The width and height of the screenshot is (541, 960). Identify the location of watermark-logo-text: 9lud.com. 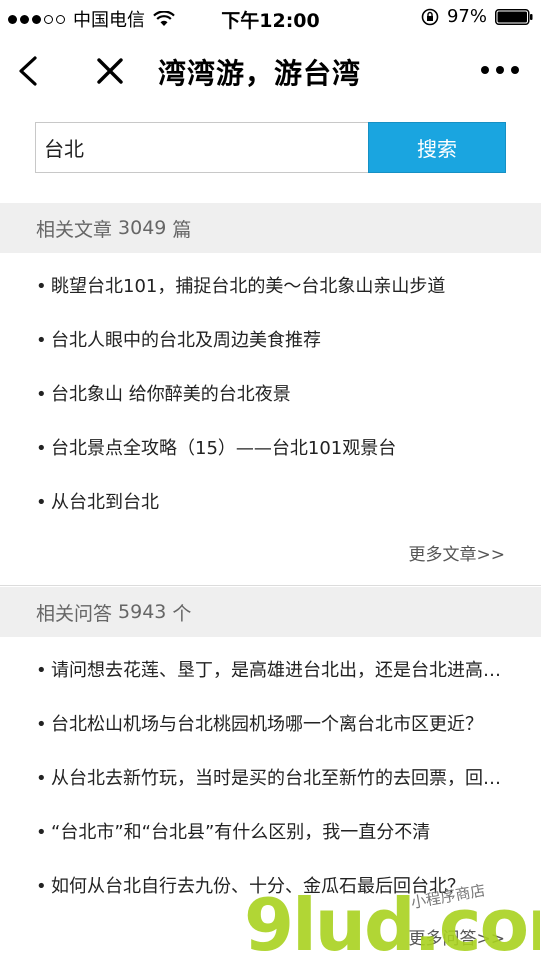
(392, 921).